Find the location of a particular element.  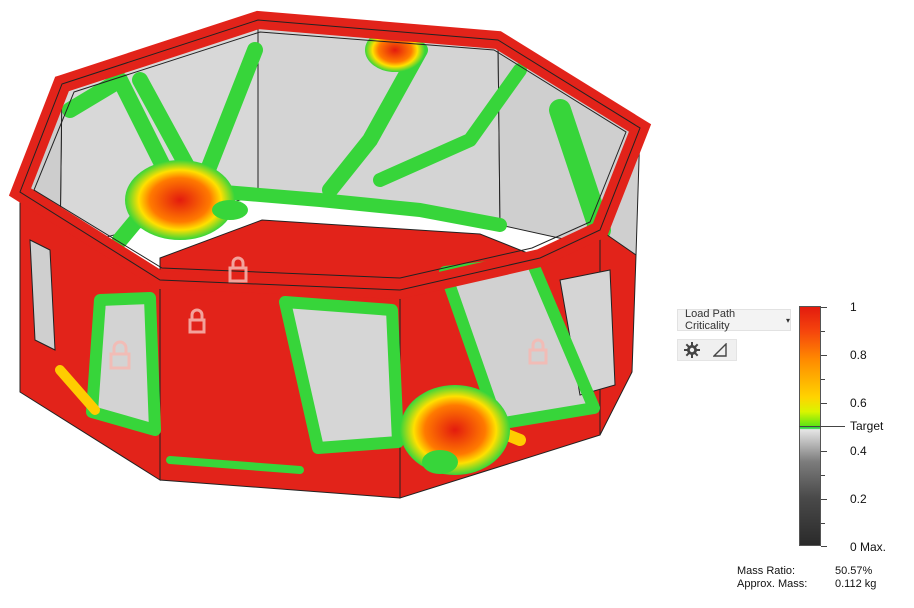

legend-label-0.2: 0.2 is located at coordinates (858, 499).